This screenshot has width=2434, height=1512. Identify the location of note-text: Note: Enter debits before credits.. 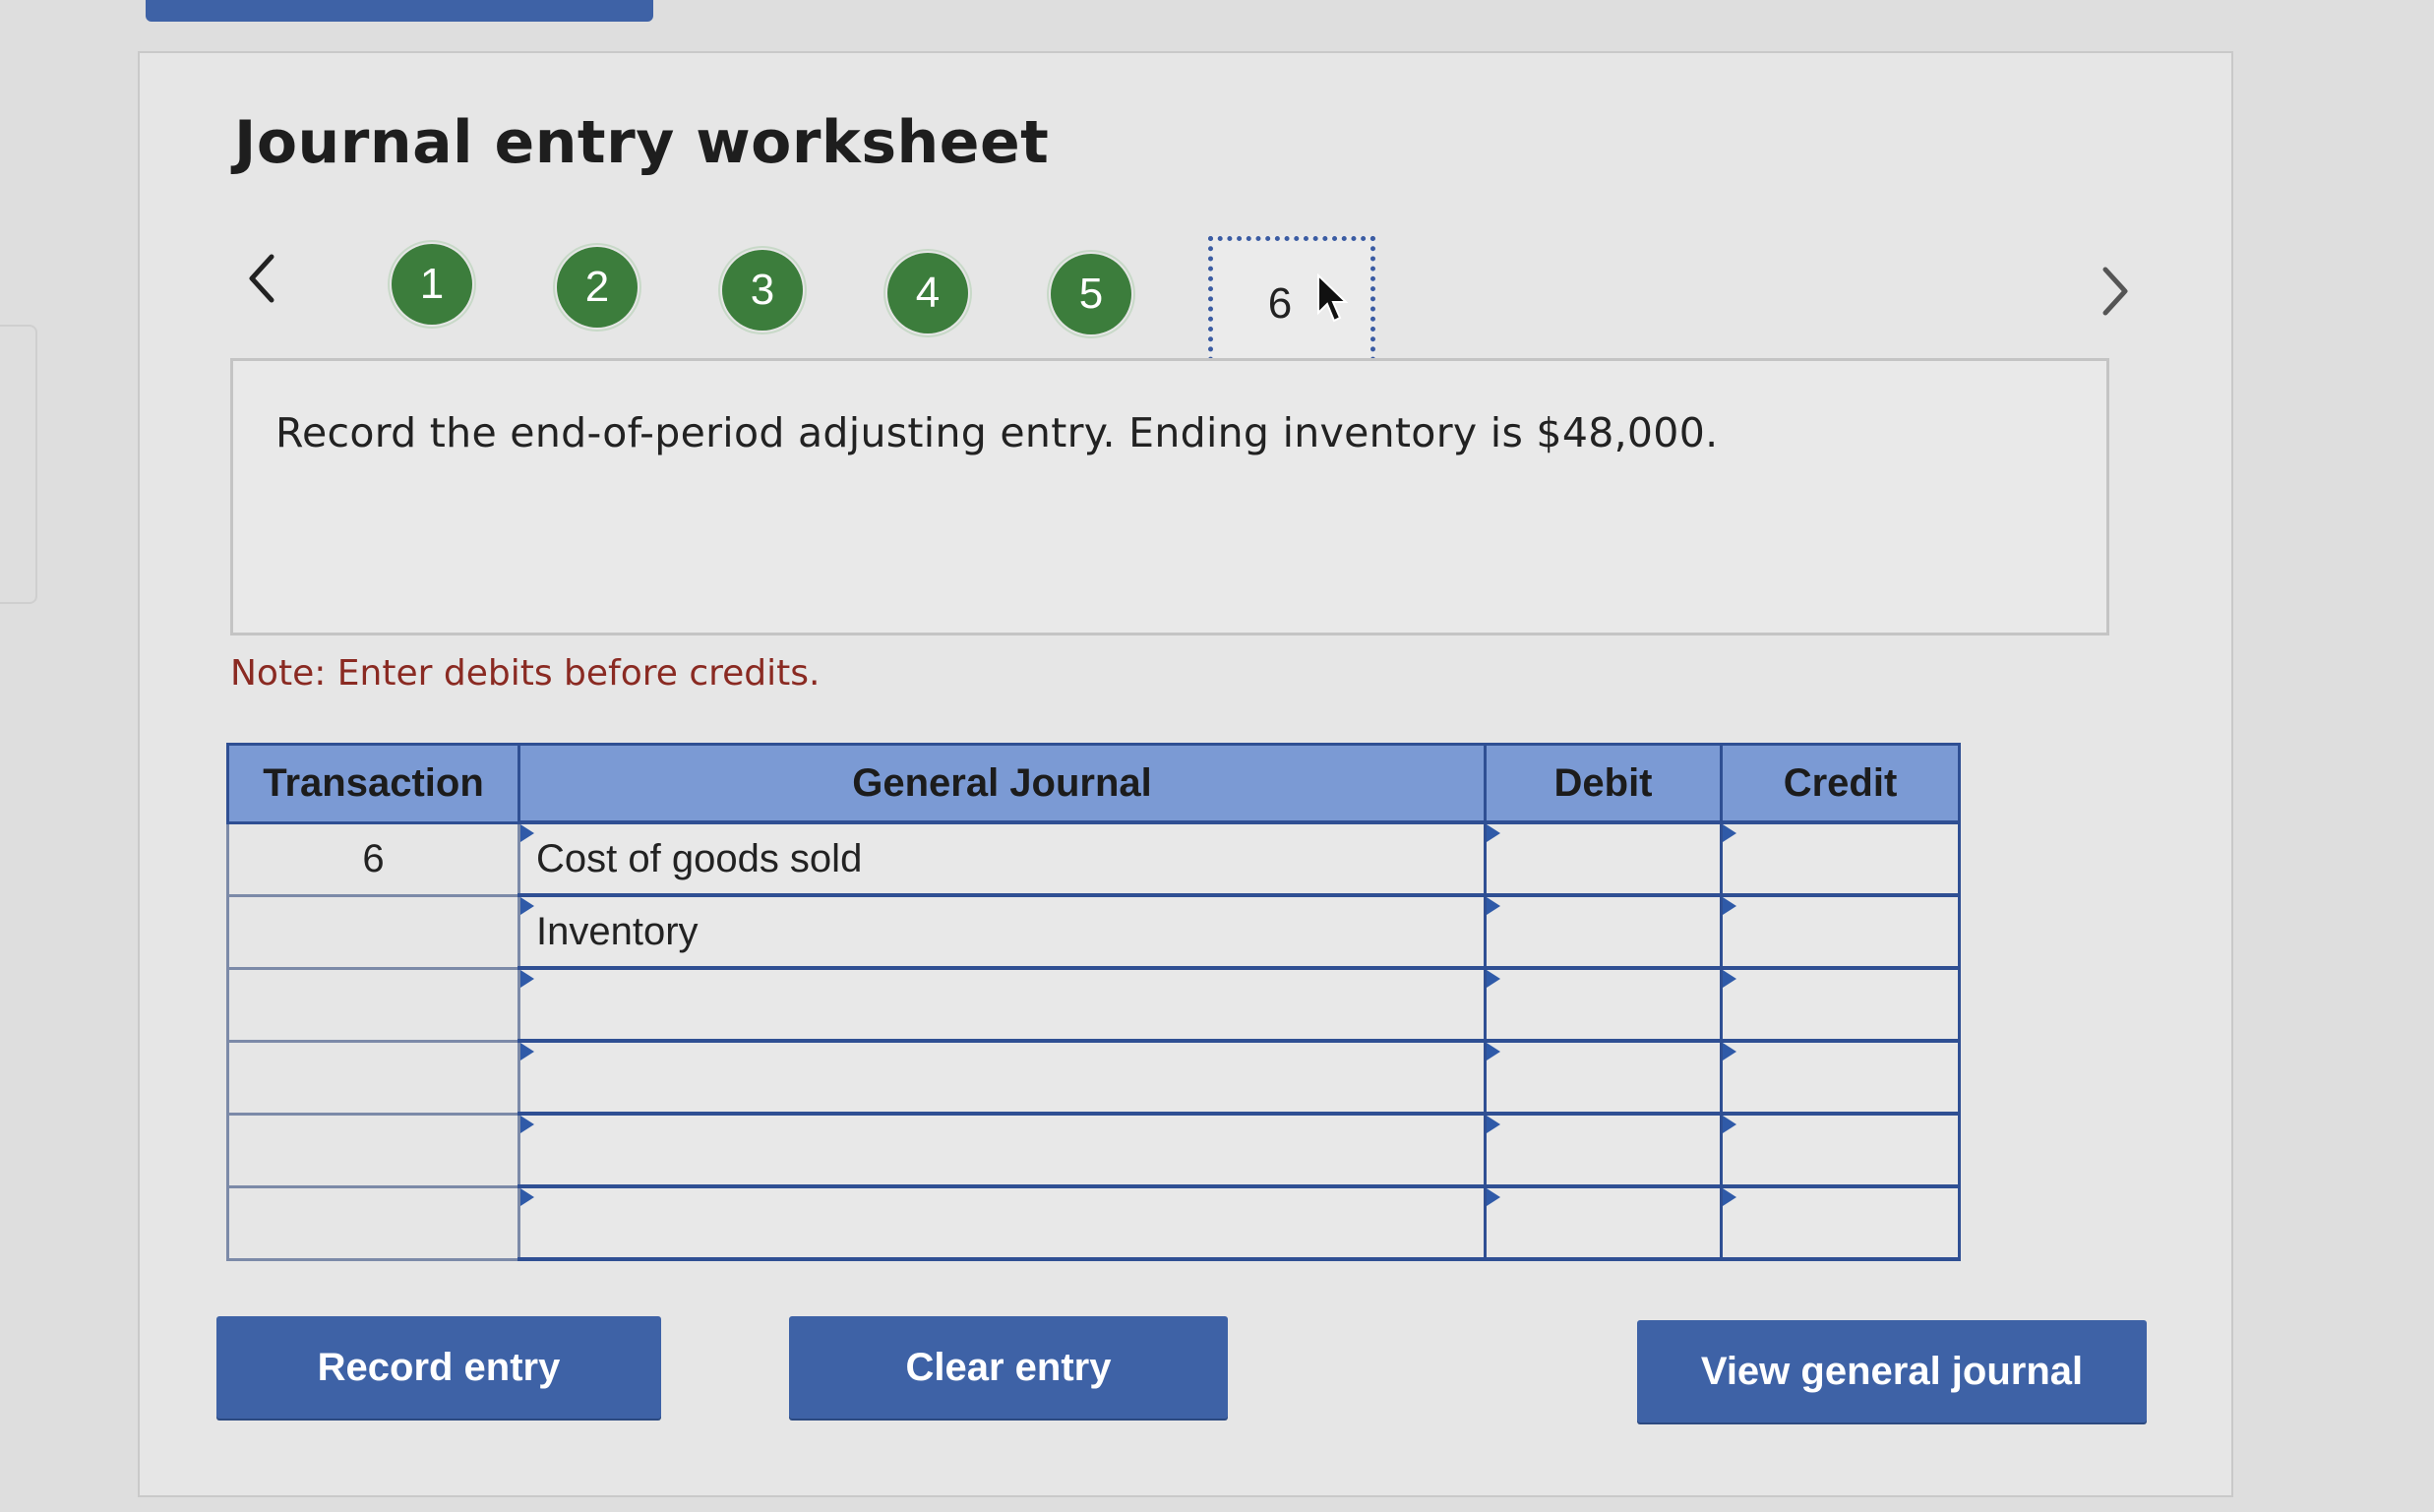
(525, 674).